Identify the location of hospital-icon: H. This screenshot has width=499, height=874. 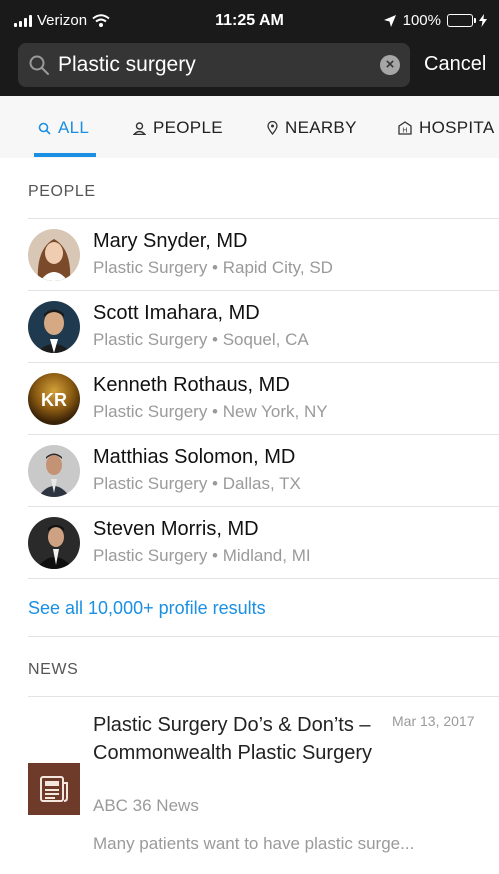
(405, 128).